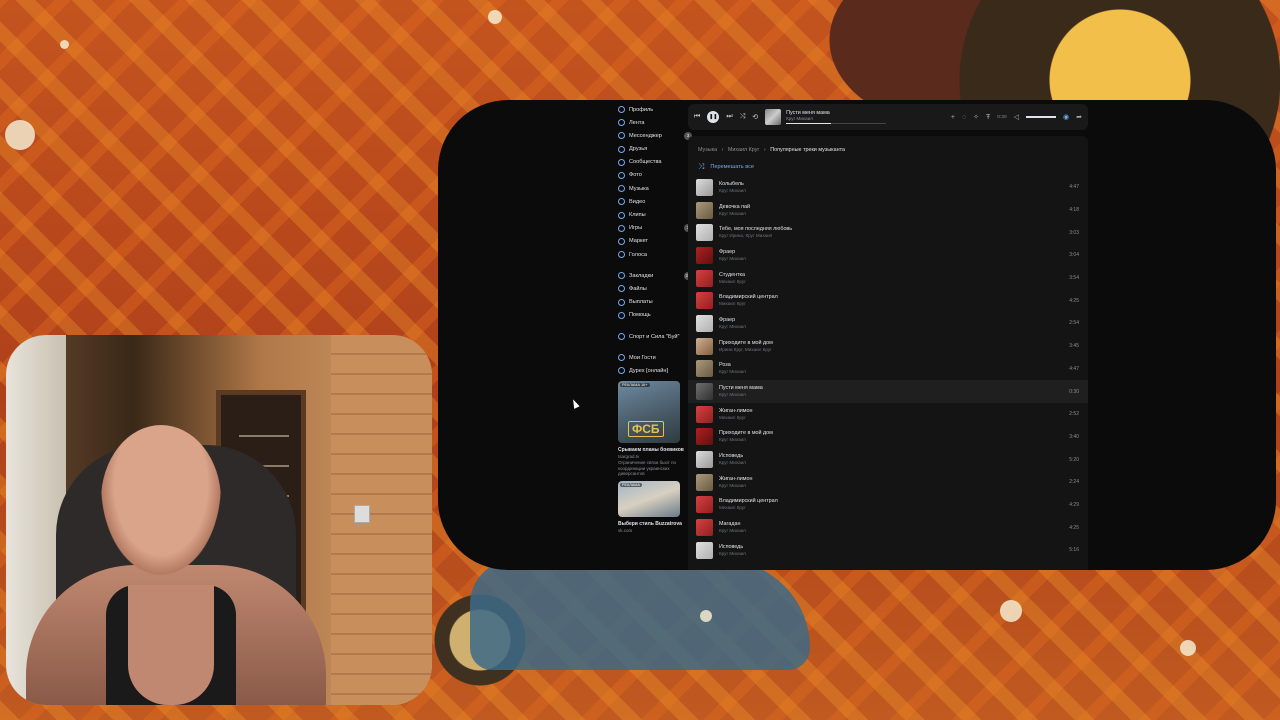 This screenshot has height=720, width=1280. I want to click on track-row: Фраер Круг Михаил 2:54, so click(888, 323).